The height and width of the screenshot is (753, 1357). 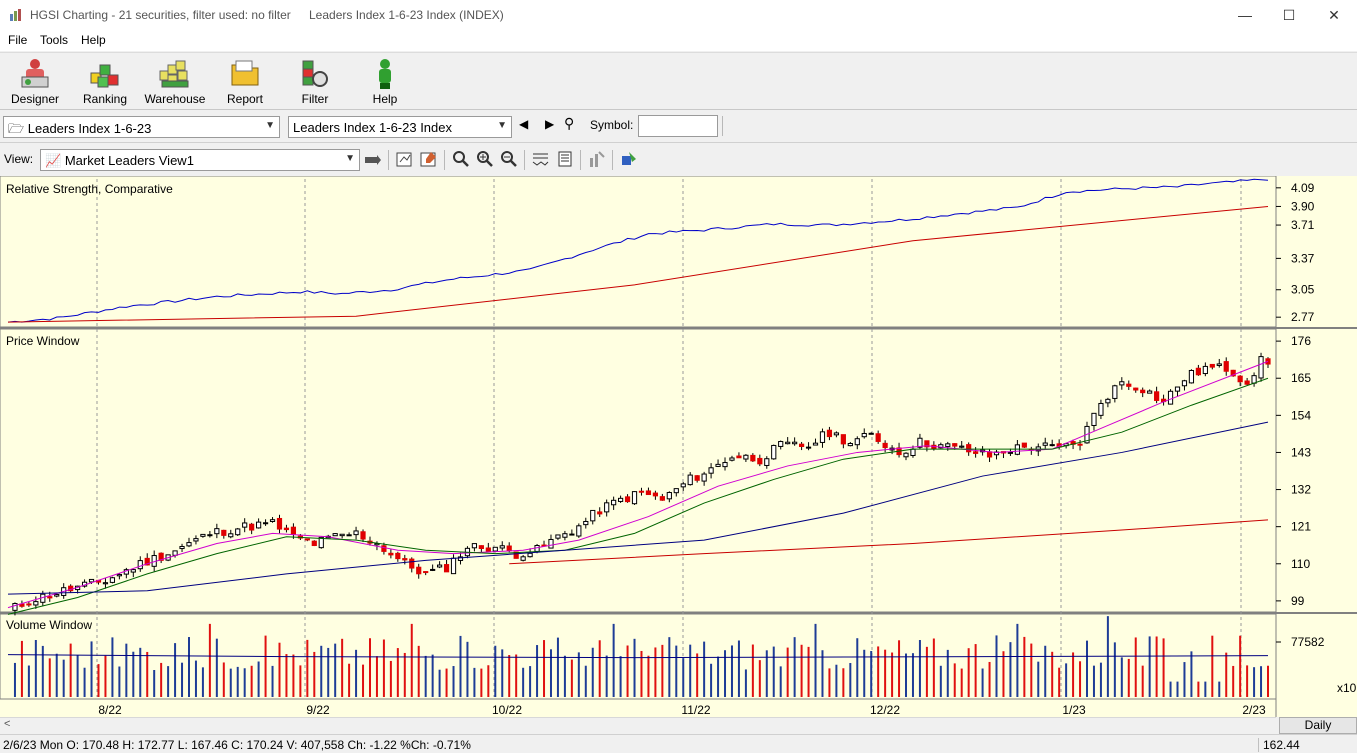 What do you see at coordinates (93, 40) in the screenshot?
I see `menu-help: Help` at bounding box center [93, 40].